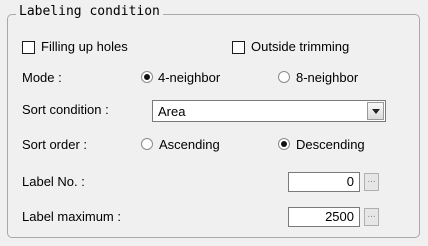  What do you see at coordinates (53, 181) in the screenshot?
I see `label-no-label: Label No. :` at bounding box center [53, 181].